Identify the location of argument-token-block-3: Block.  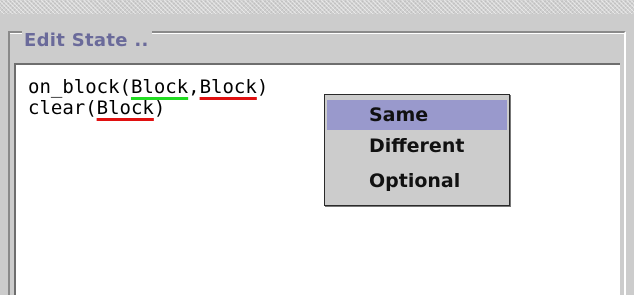
(125, 108).